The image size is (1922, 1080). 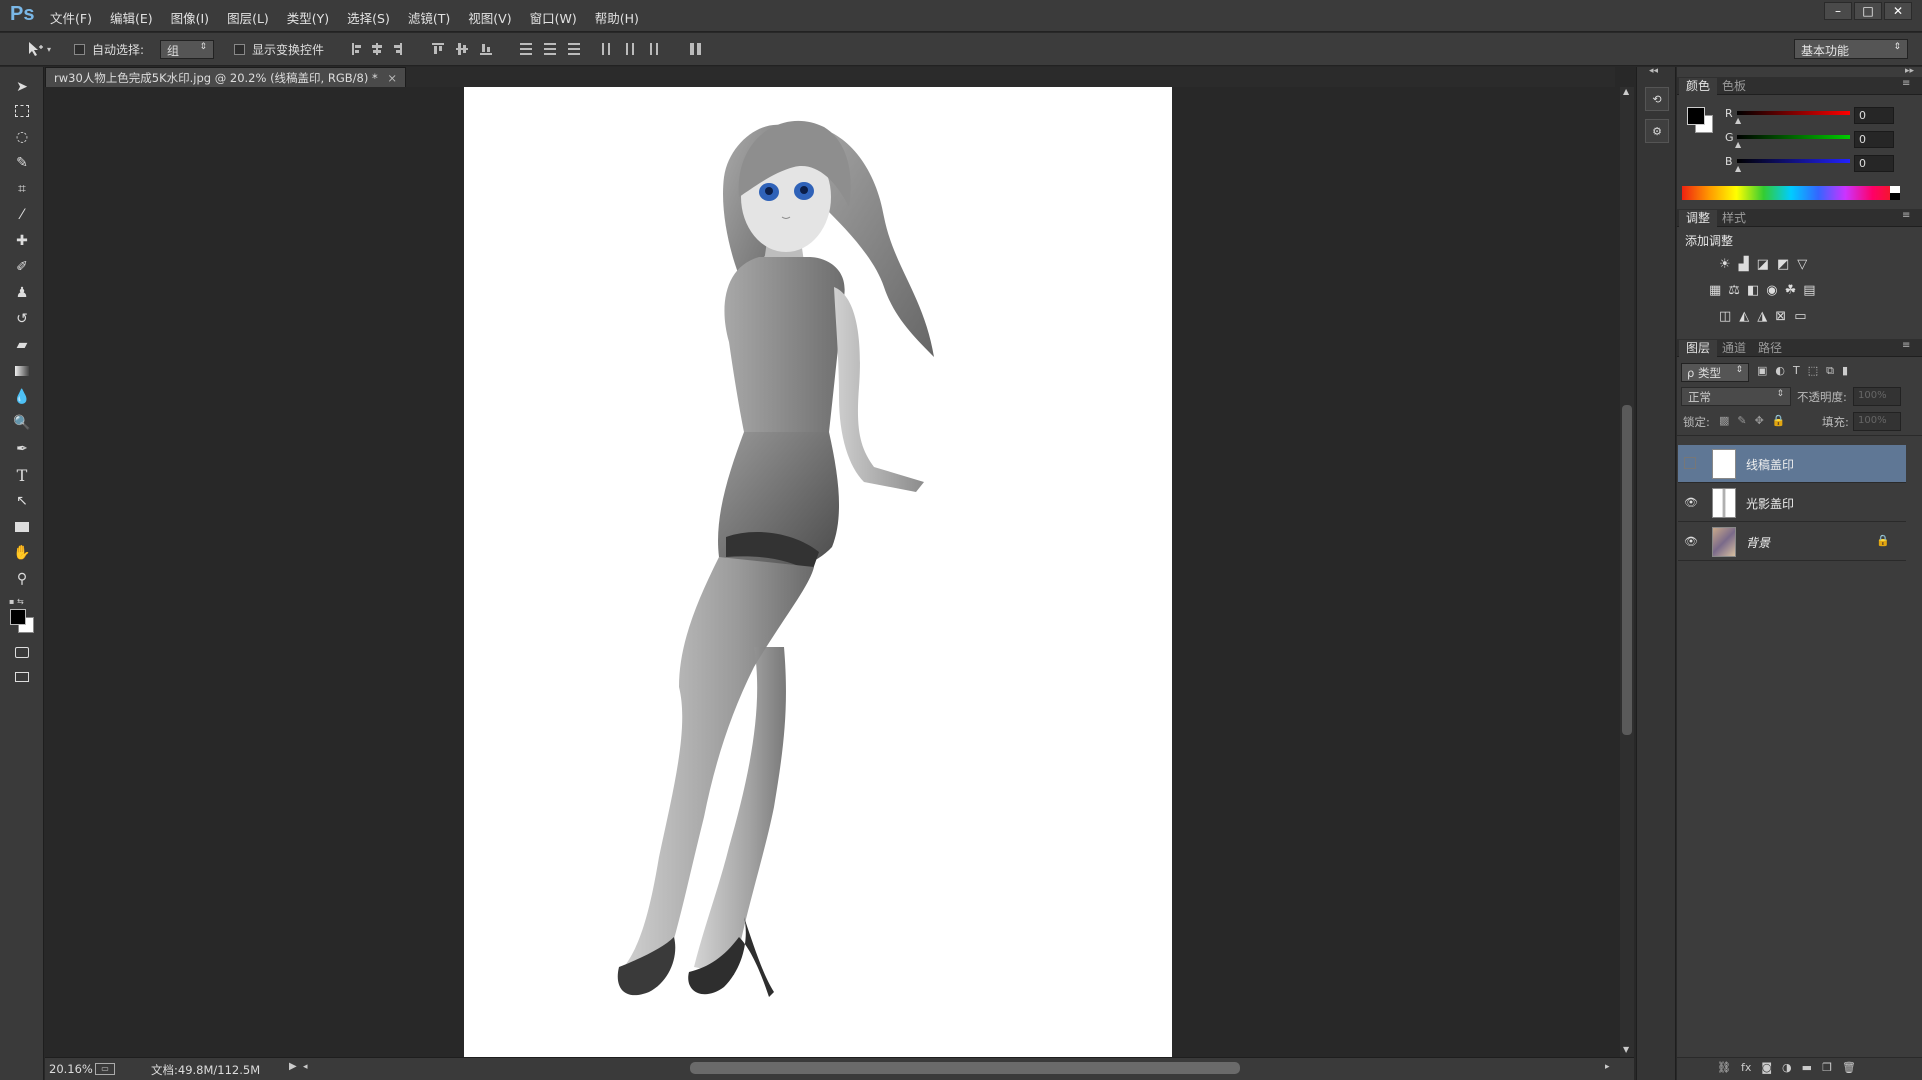 What do you see at coordinates (22, 111) in the screenshot?
I see `marquee-tool-icon` at bounding box center [22, 111].